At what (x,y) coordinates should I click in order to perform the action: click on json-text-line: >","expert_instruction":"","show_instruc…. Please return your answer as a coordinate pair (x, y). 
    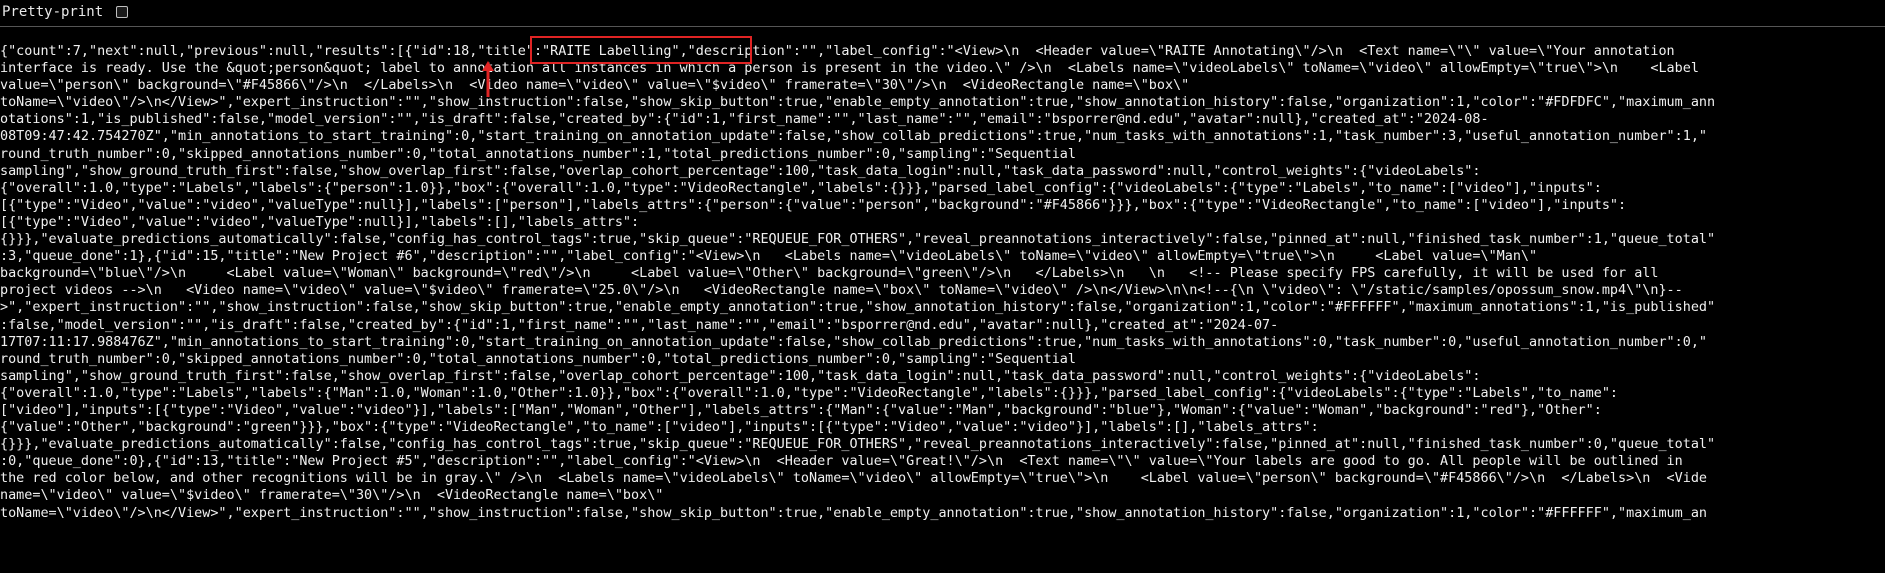
    Looking at the image, I should click on (858, 308).